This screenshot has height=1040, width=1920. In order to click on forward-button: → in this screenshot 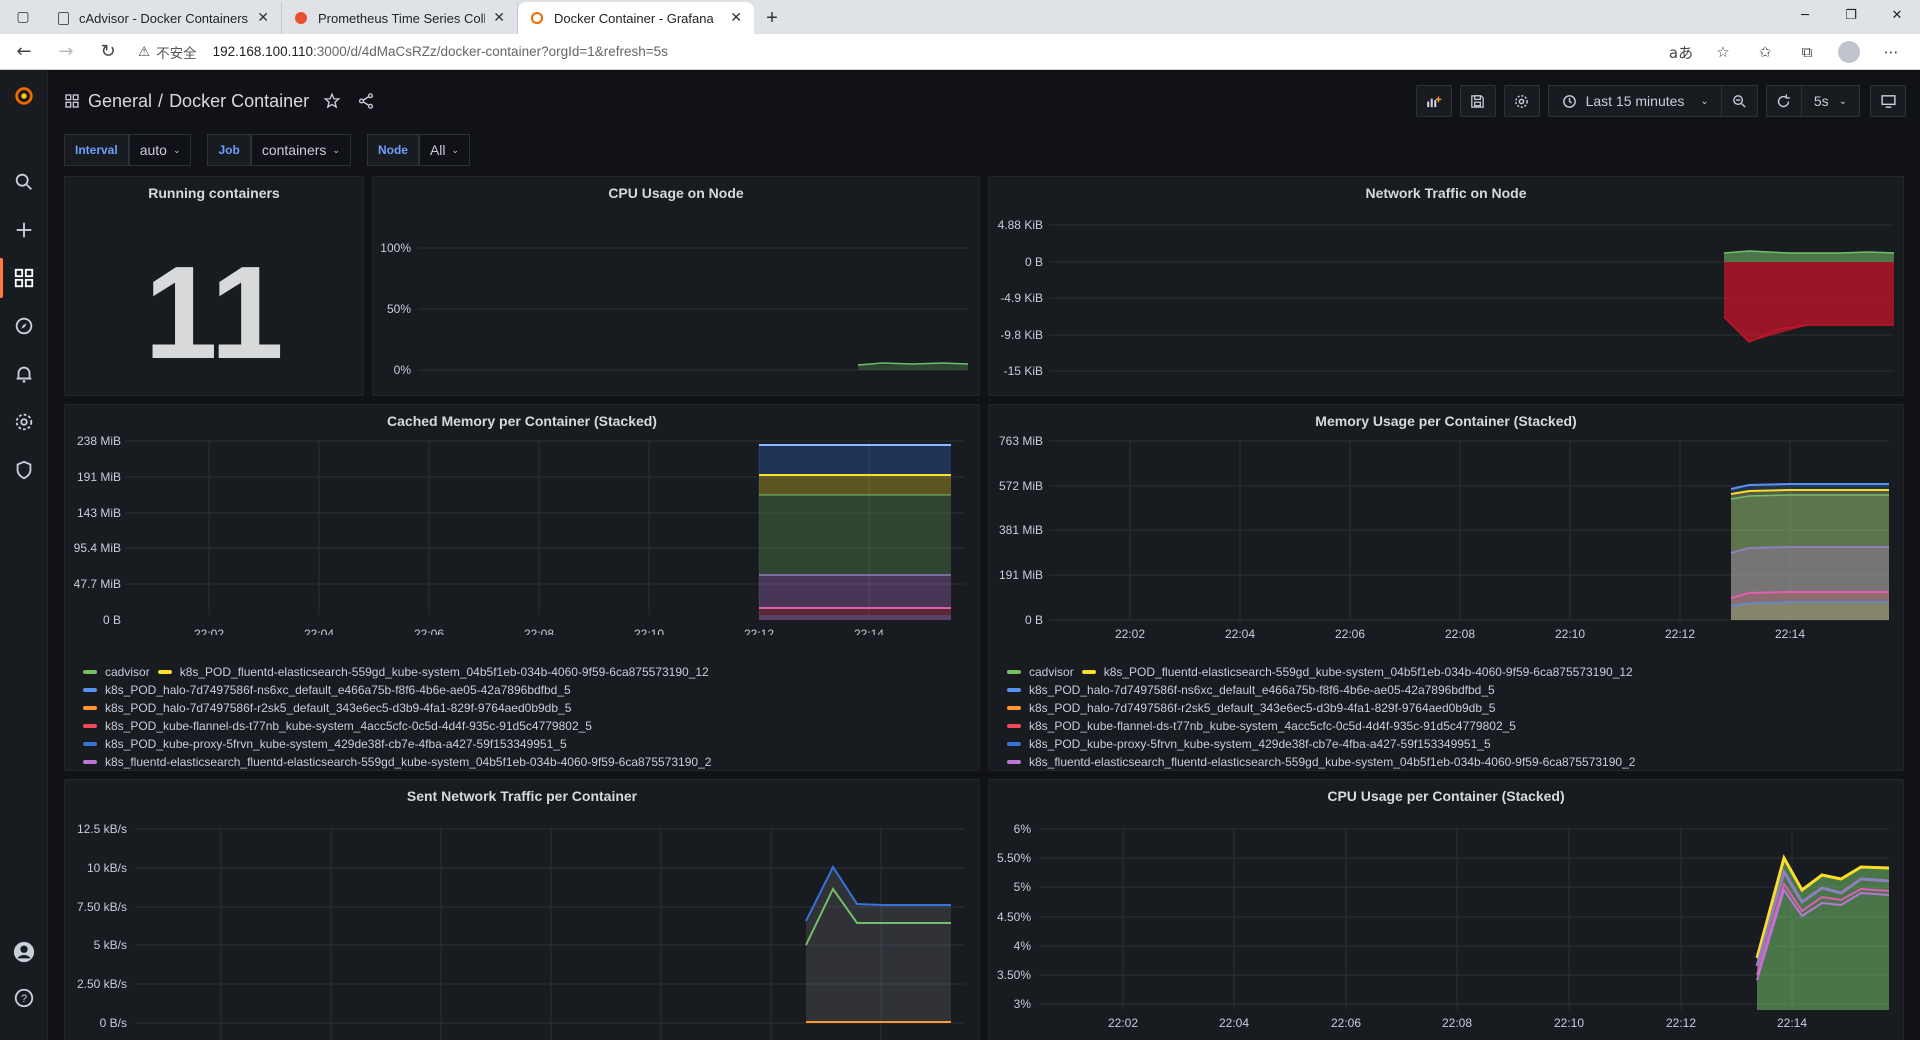, I will do `click(66, 52)`.